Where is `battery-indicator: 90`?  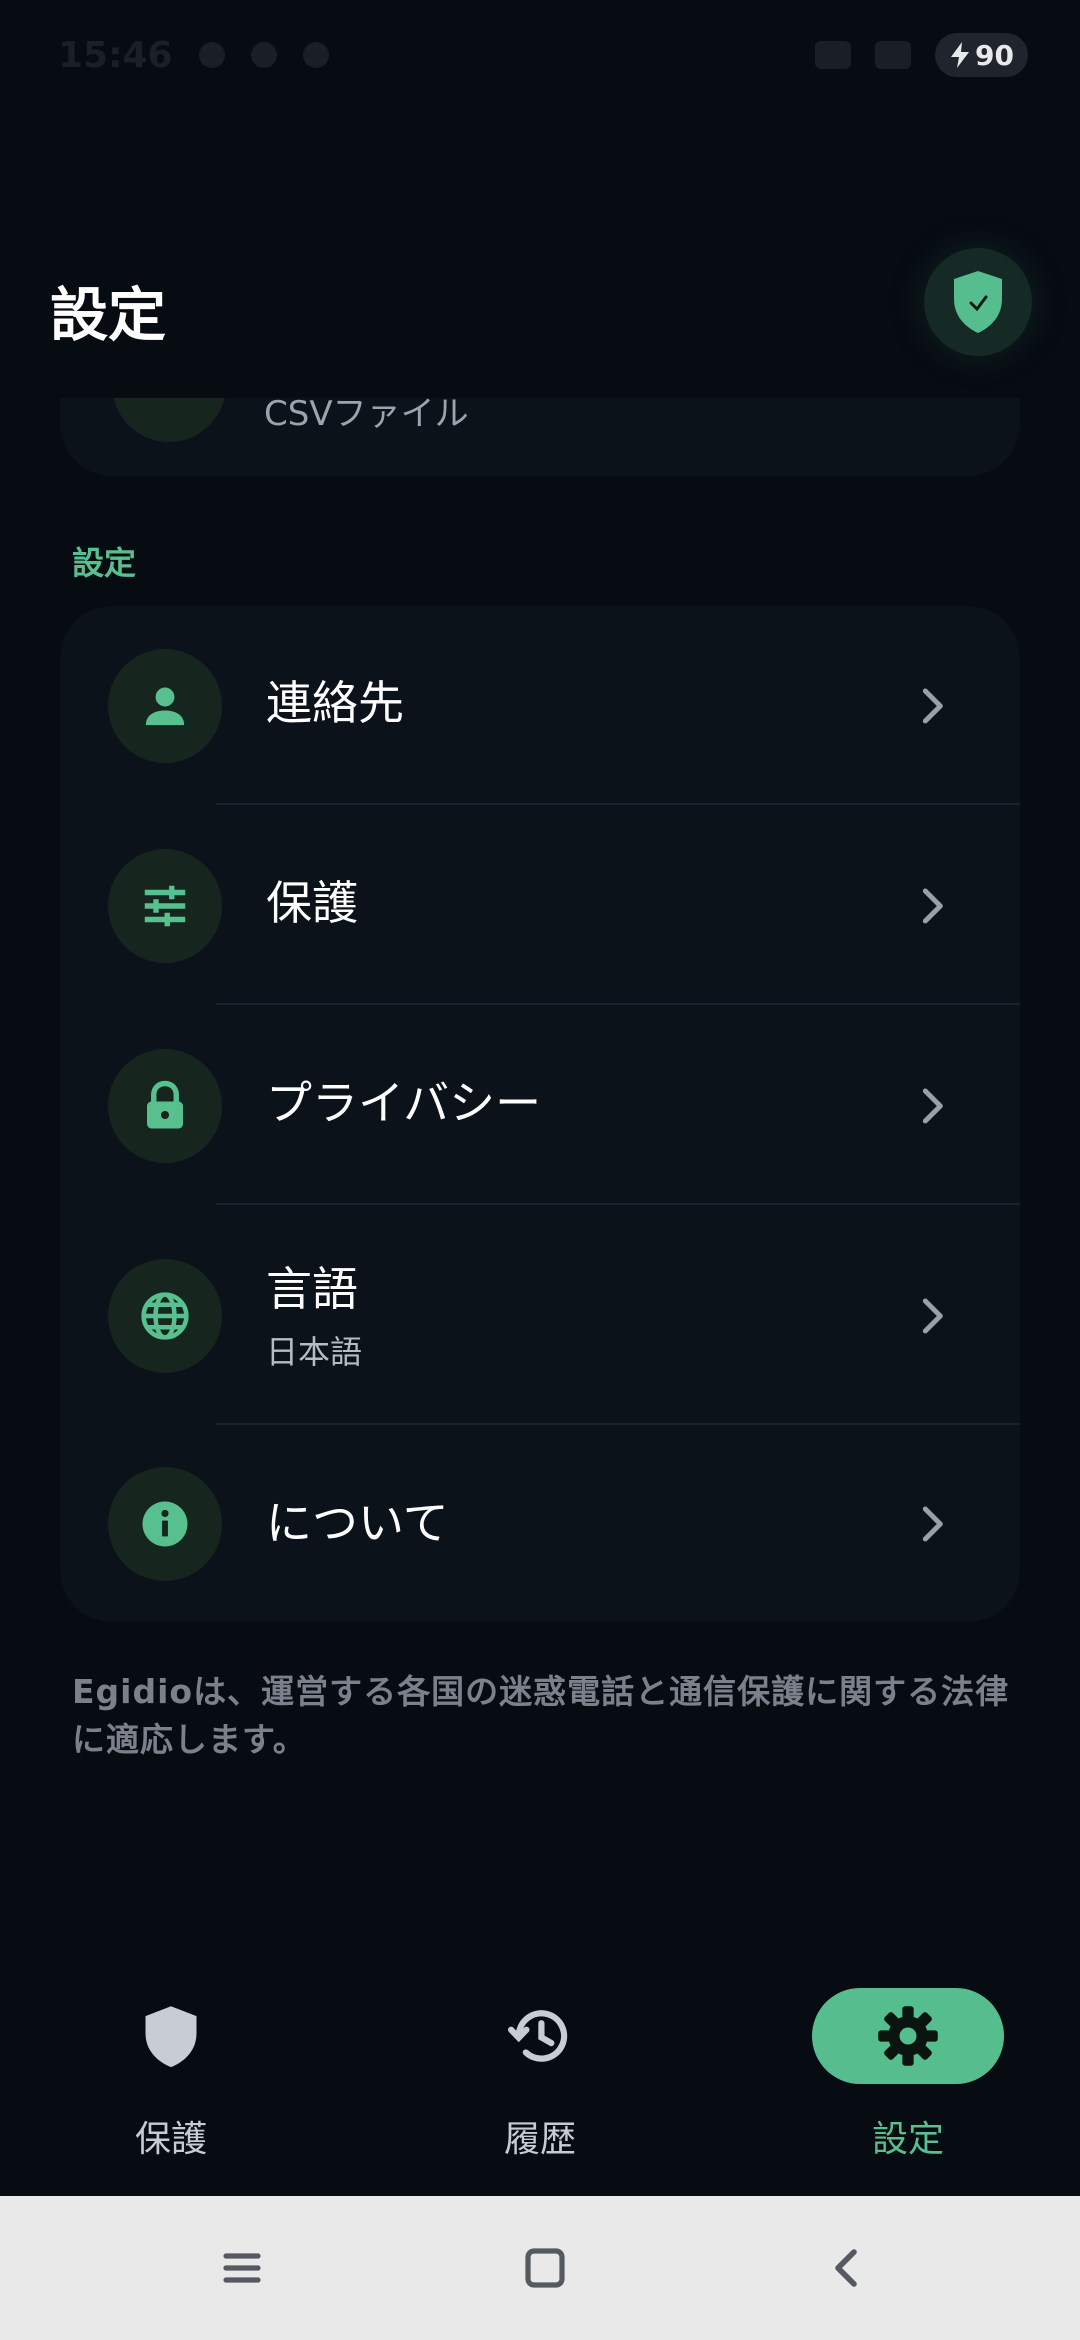
battery-indicator: 90 is located at coordinates (981, 55).